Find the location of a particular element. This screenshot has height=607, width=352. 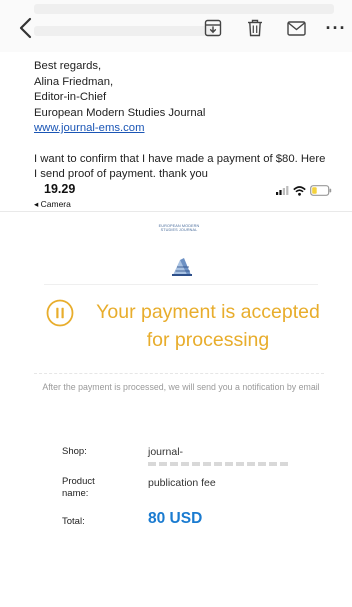

cellular-signal-icon is located at coordinates (282, 190).